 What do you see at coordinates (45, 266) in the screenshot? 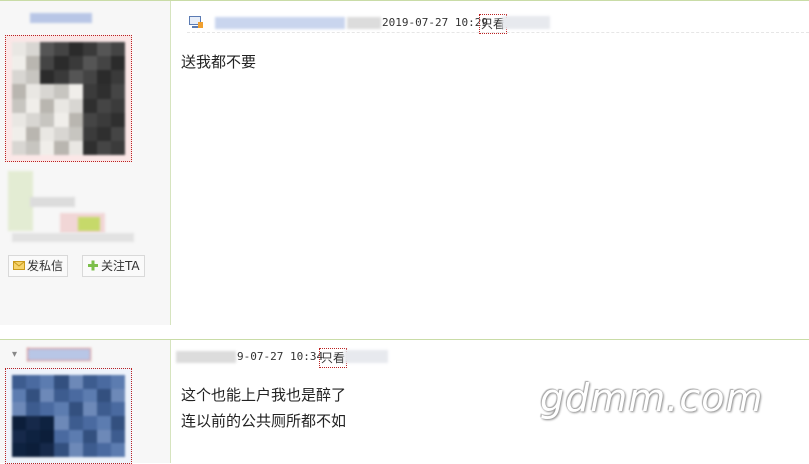
I see `send-message-label: 发私信` at bounding box center [45, 266].